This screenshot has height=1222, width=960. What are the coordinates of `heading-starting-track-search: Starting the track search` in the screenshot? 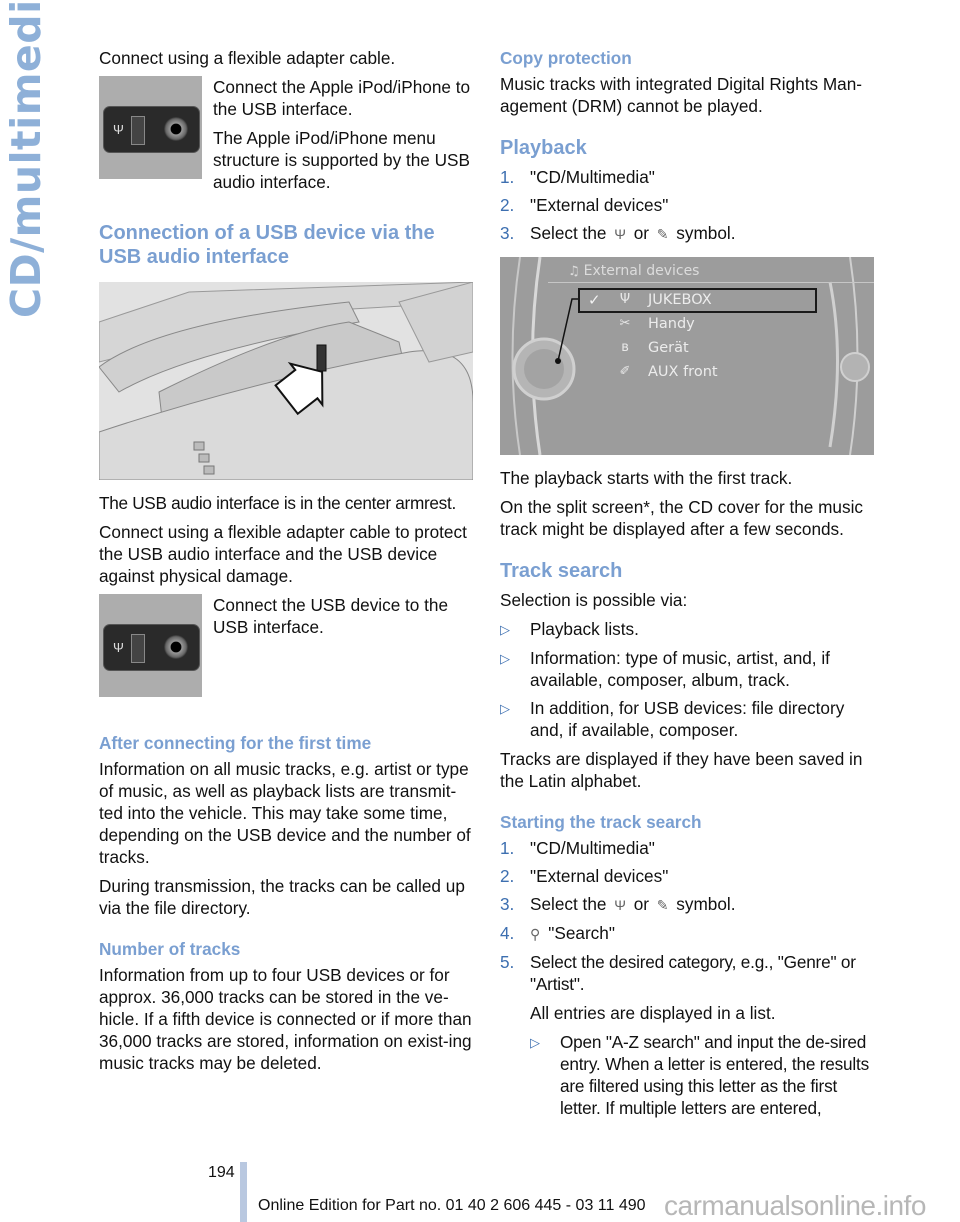 It's located at (601, 822).